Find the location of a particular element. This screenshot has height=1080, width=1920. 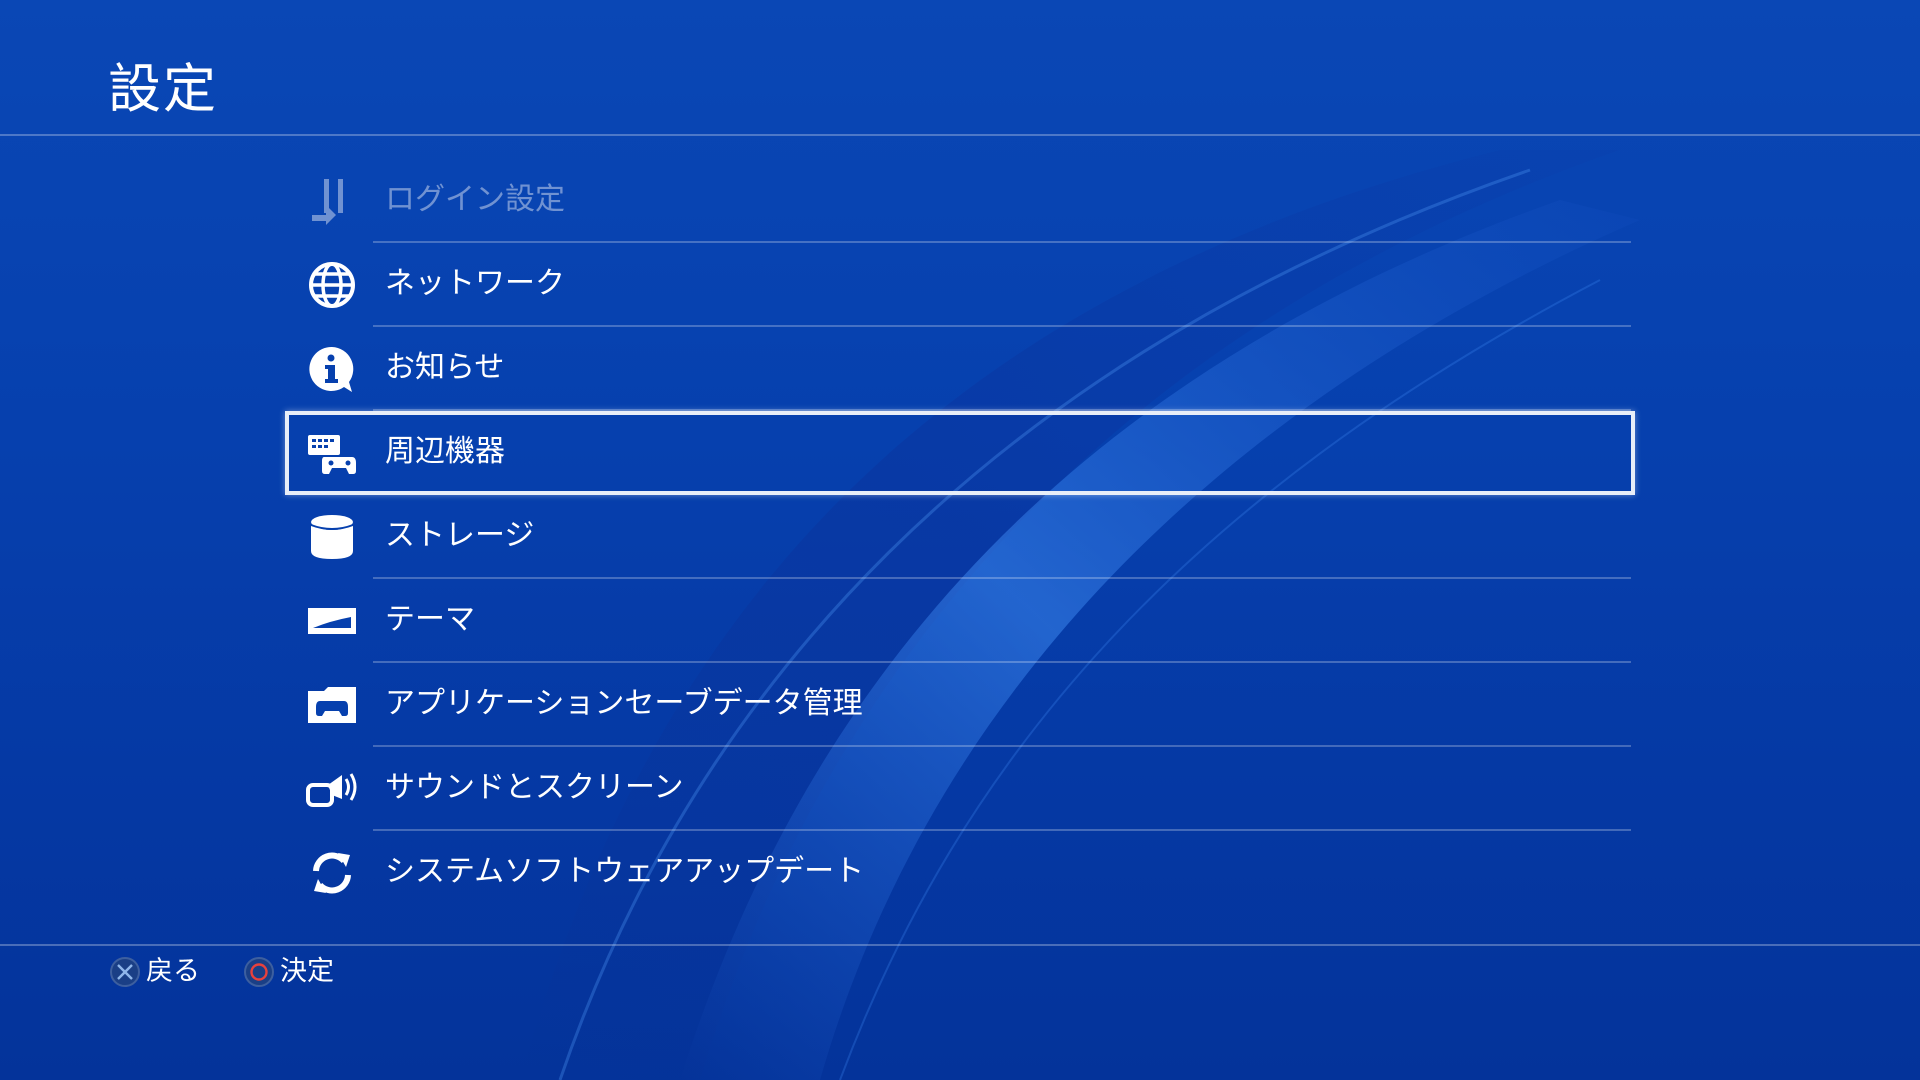

header-divider is located at coordinates (960, 135).